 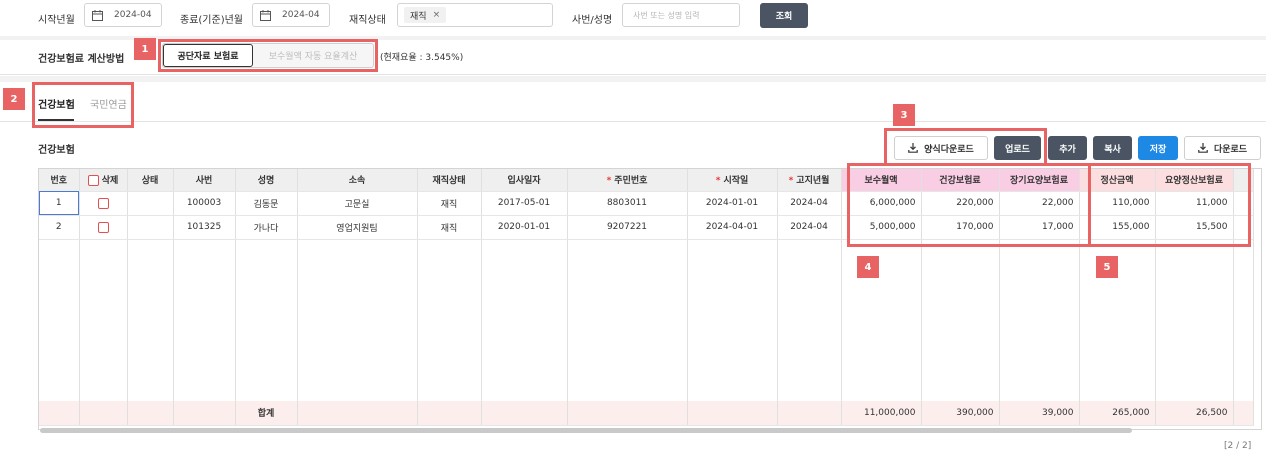 I want to click on col-header-emp-no: 사번, so click(x=204, y=180).